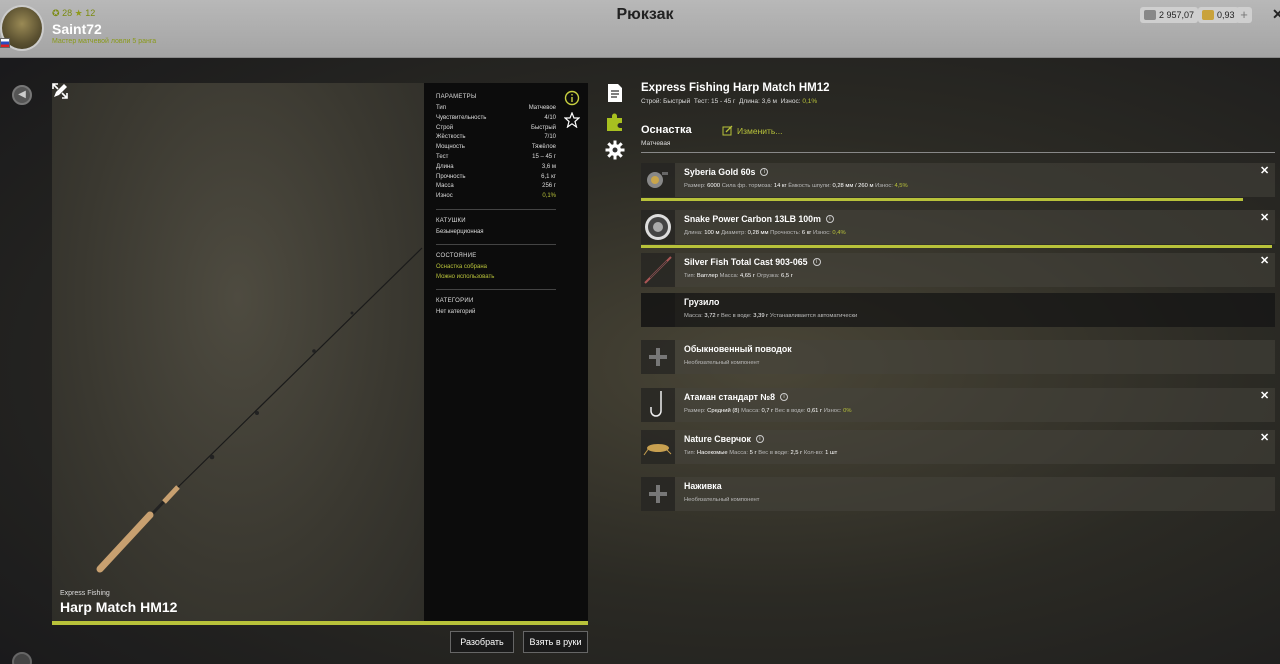  What do you see at coordinates (544, 156) in the screenshot?
I see `param-value: 15 – 45 г` at bounding box center [544, 156].